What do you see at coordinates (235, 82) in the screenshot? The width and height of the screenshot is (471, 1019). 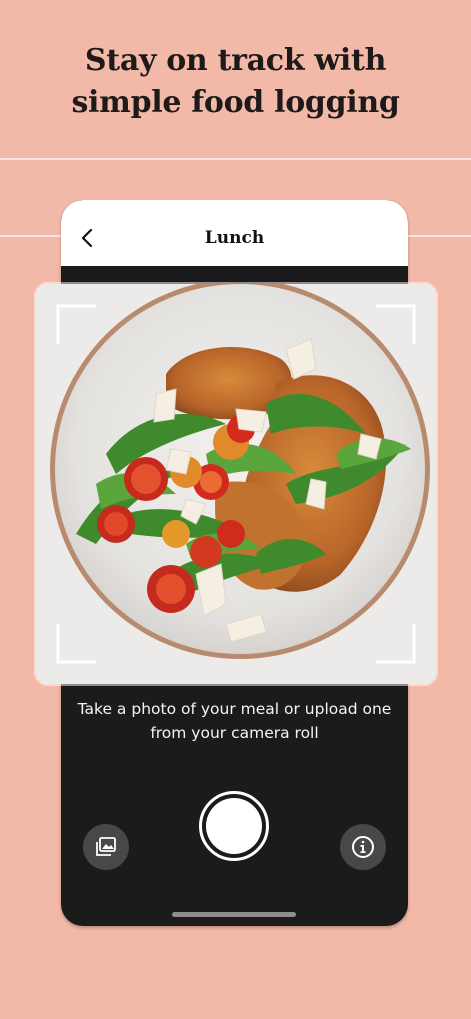 I see `headline: Stay on track with simple food logging` at bounding box center [235, 82].